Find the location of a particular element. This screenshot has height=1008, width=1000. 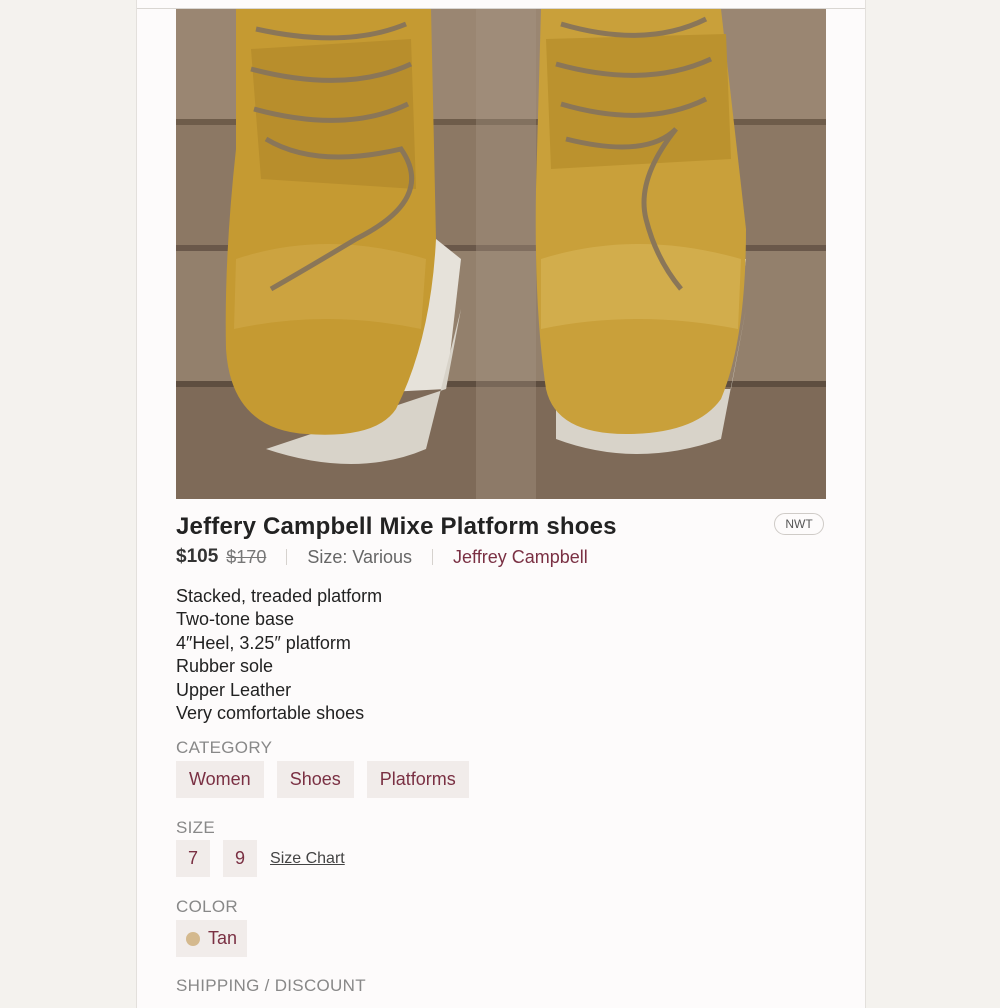

brand-link: Jeffrey Campbell is located at coordinates (520, 557).